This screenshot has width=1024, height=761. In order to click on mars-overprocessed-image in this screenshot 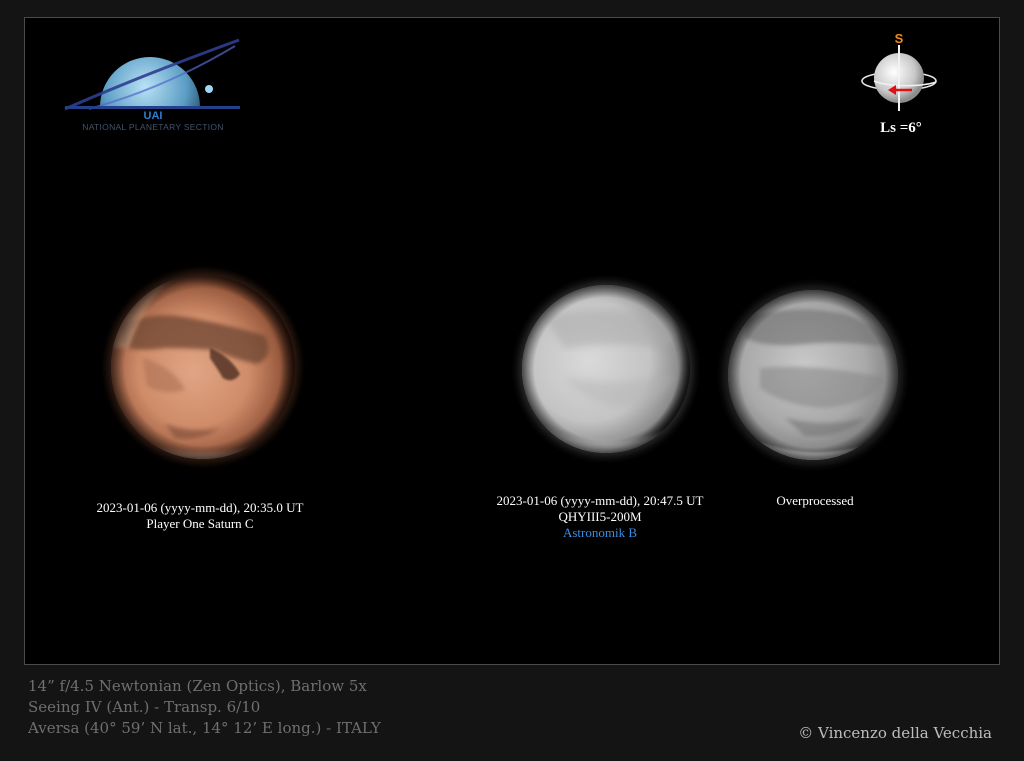, I will do `click(813, 375)`.